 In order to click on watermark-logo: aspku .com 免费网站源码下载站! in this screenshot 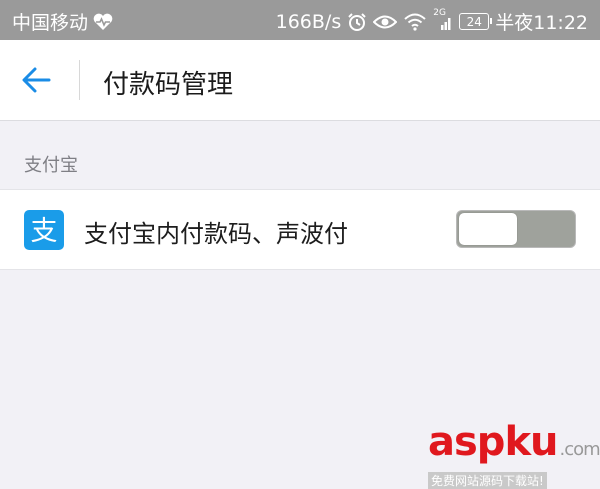, I will do `click(514, 454)`.